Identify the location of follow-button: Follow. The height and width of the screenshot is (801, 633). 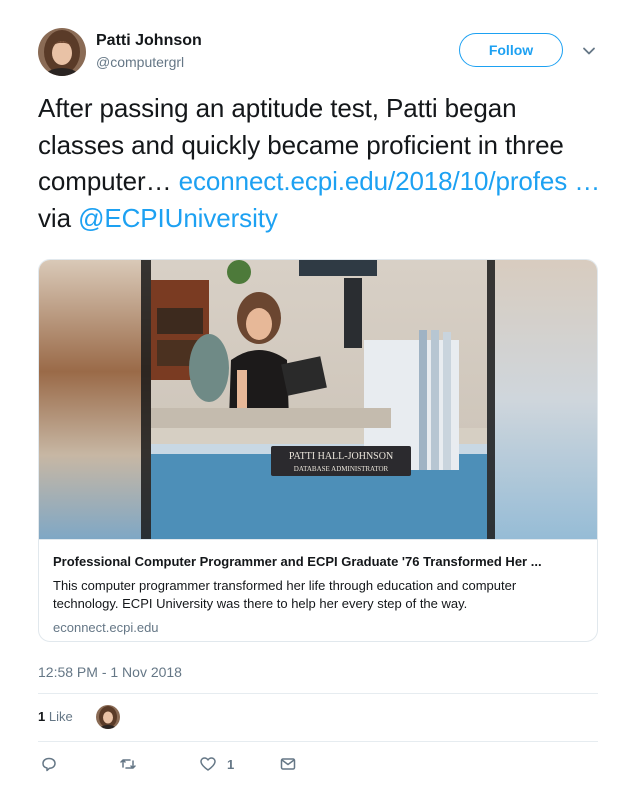
(511, 50).